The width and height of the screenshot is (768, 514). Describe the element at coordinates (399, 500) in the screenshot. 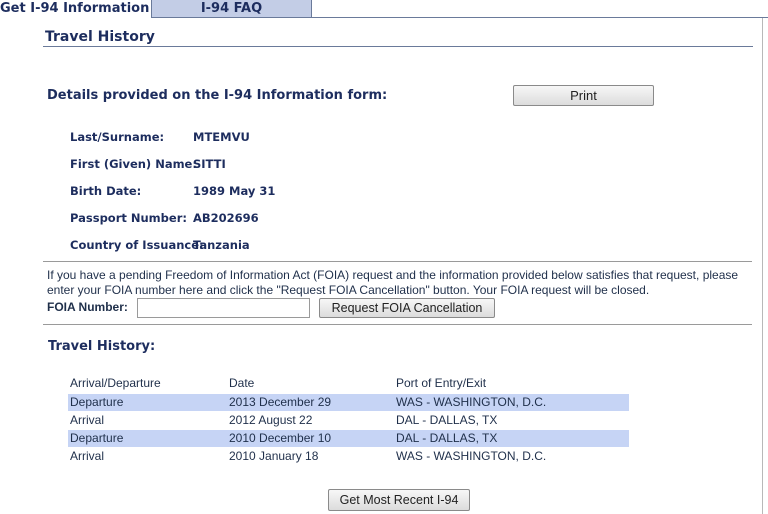

I see `get-most-recent-i94-button: Get Most Recent I-94` at that location.